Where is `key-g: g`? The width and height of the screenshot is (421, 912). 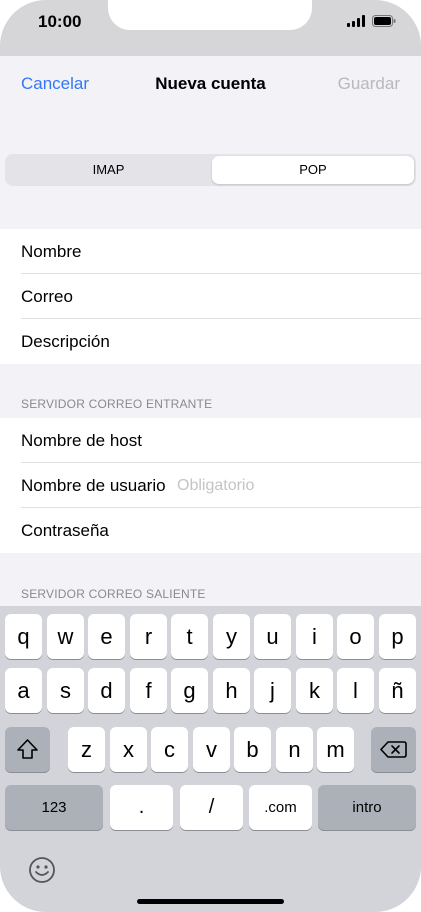
key-g: g is located at coordinates (189, 690).